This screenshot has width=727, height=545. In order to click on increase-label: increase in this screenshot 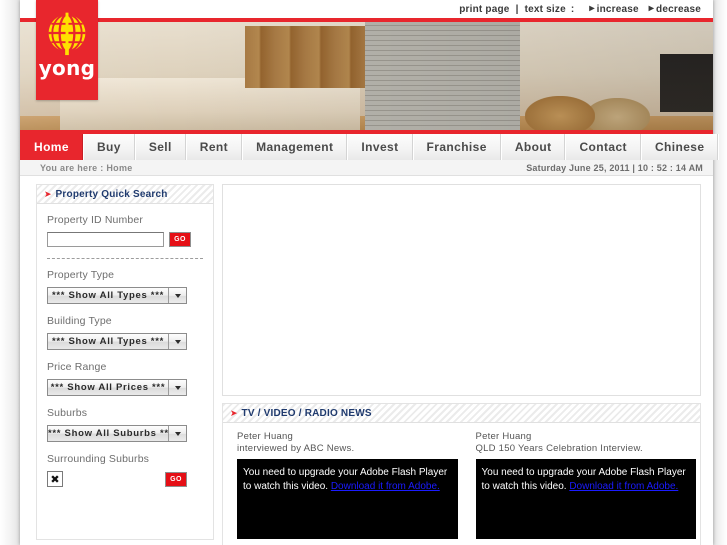, I will do `click(617, 9)`.